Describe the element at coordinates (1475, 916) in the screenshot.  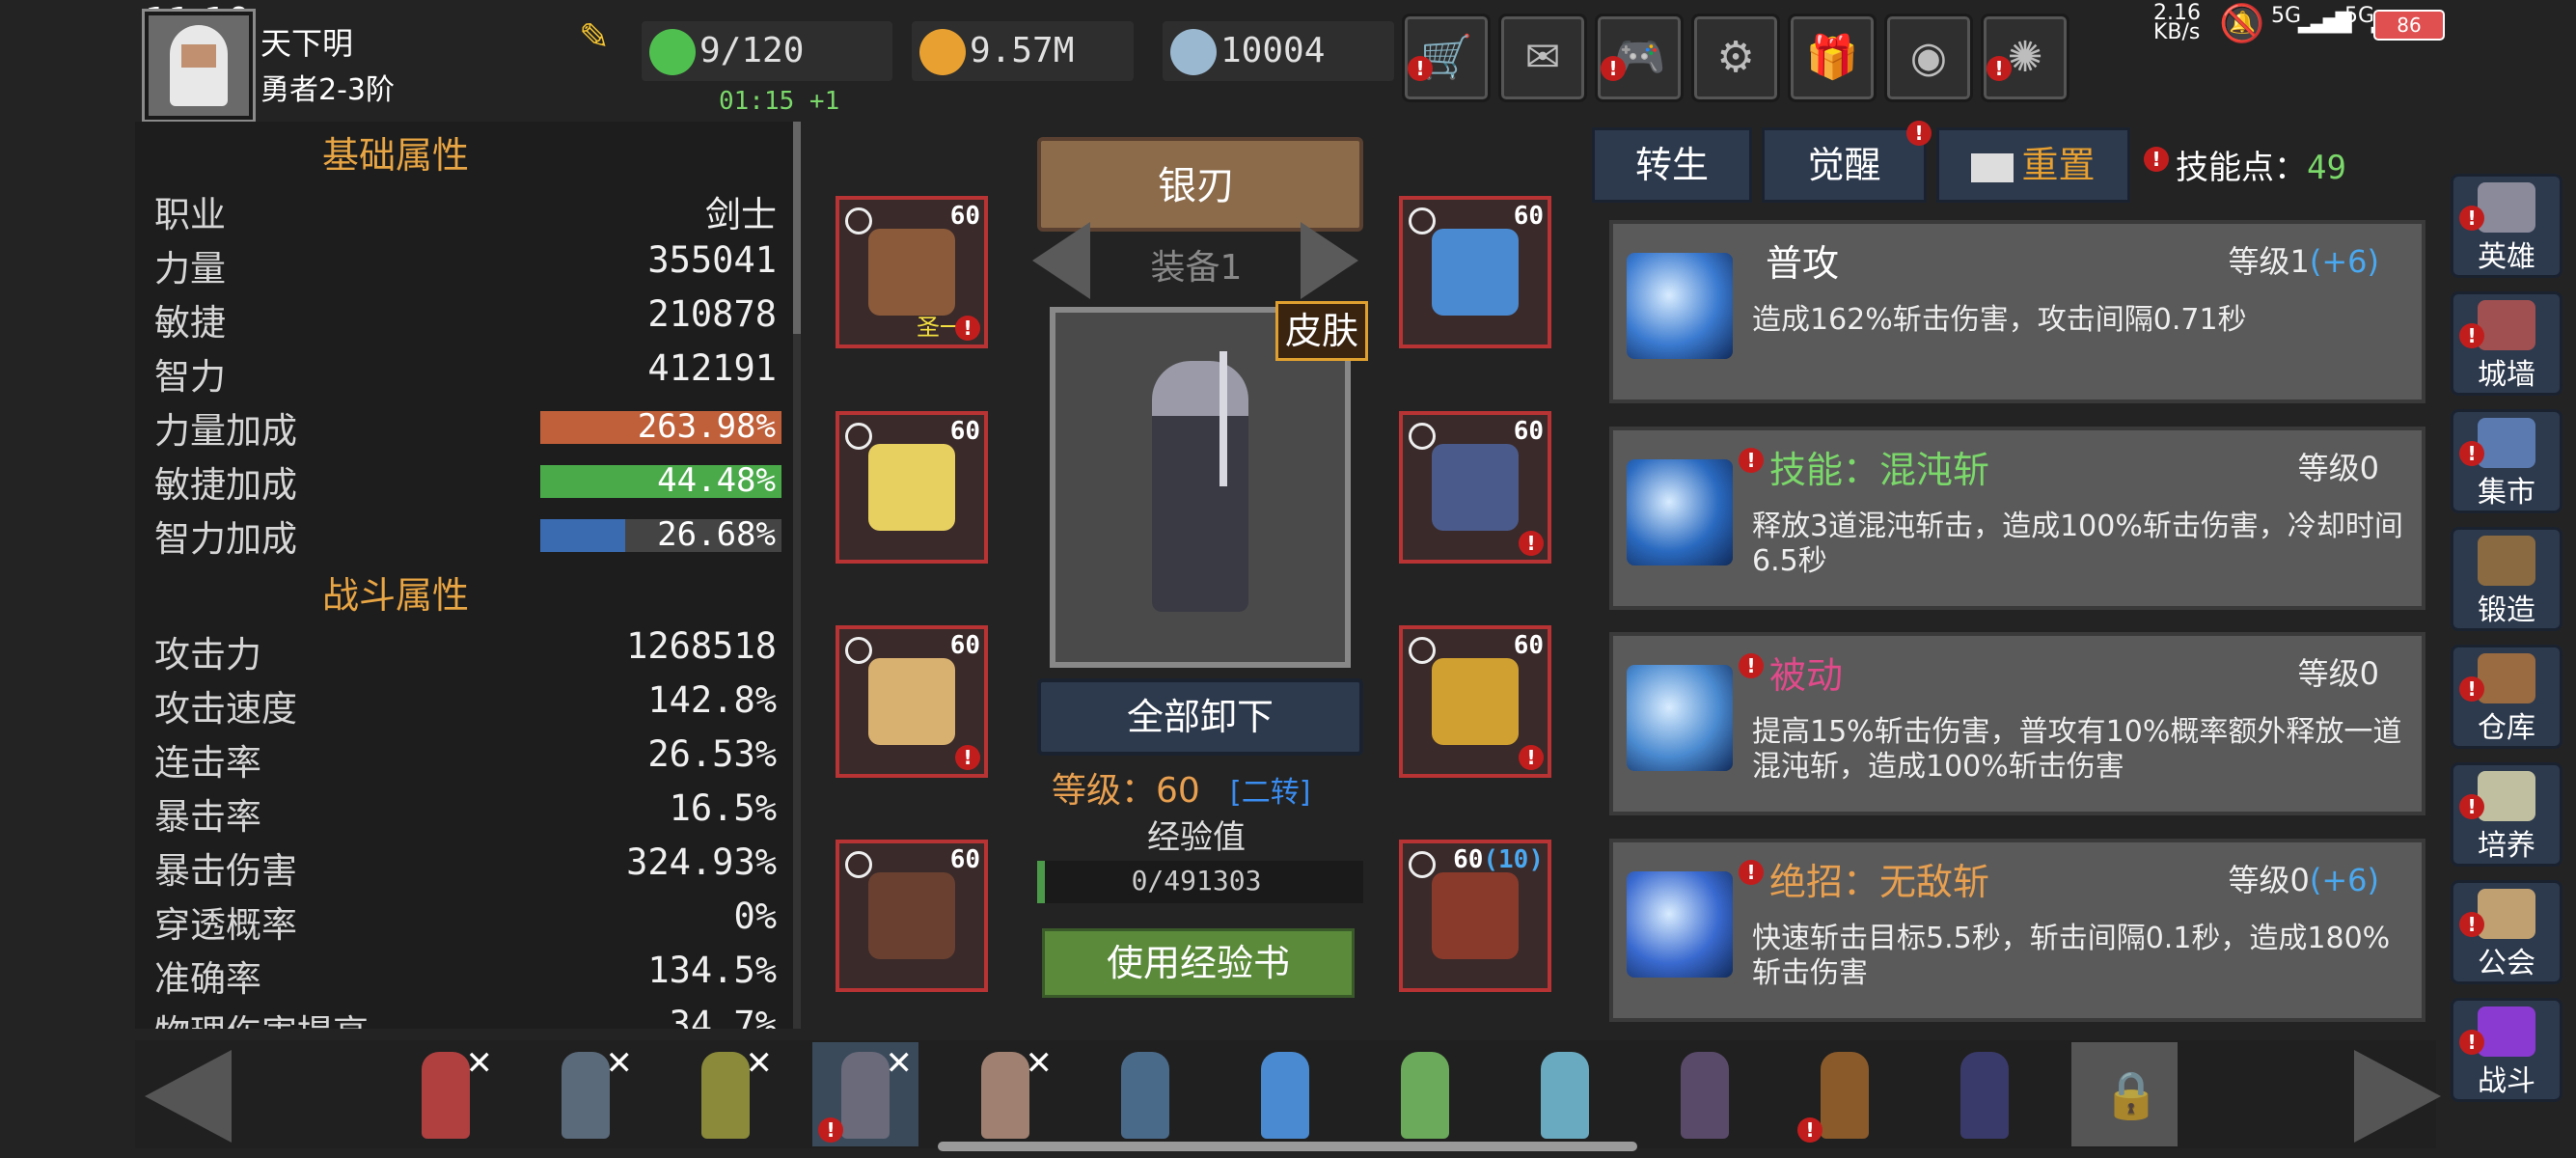
I see `sword-slot: 60(10)` at that location.